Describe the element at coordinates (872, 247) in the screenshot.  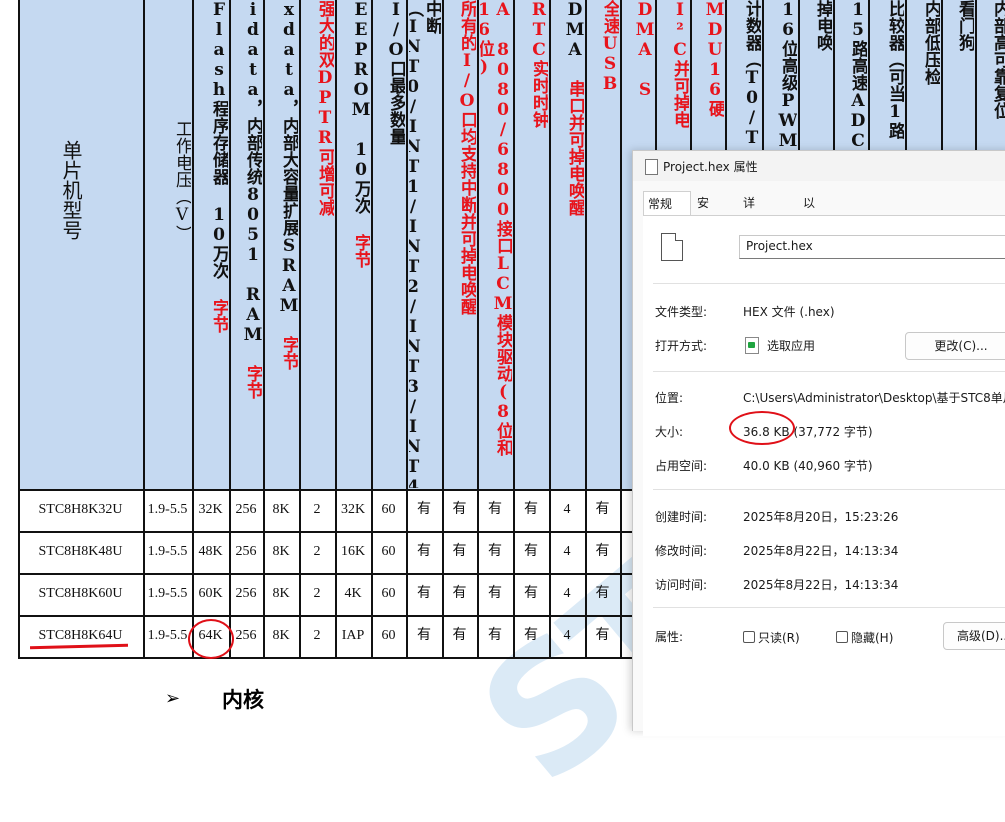
I see `filename-input: Project.hex` at that location.